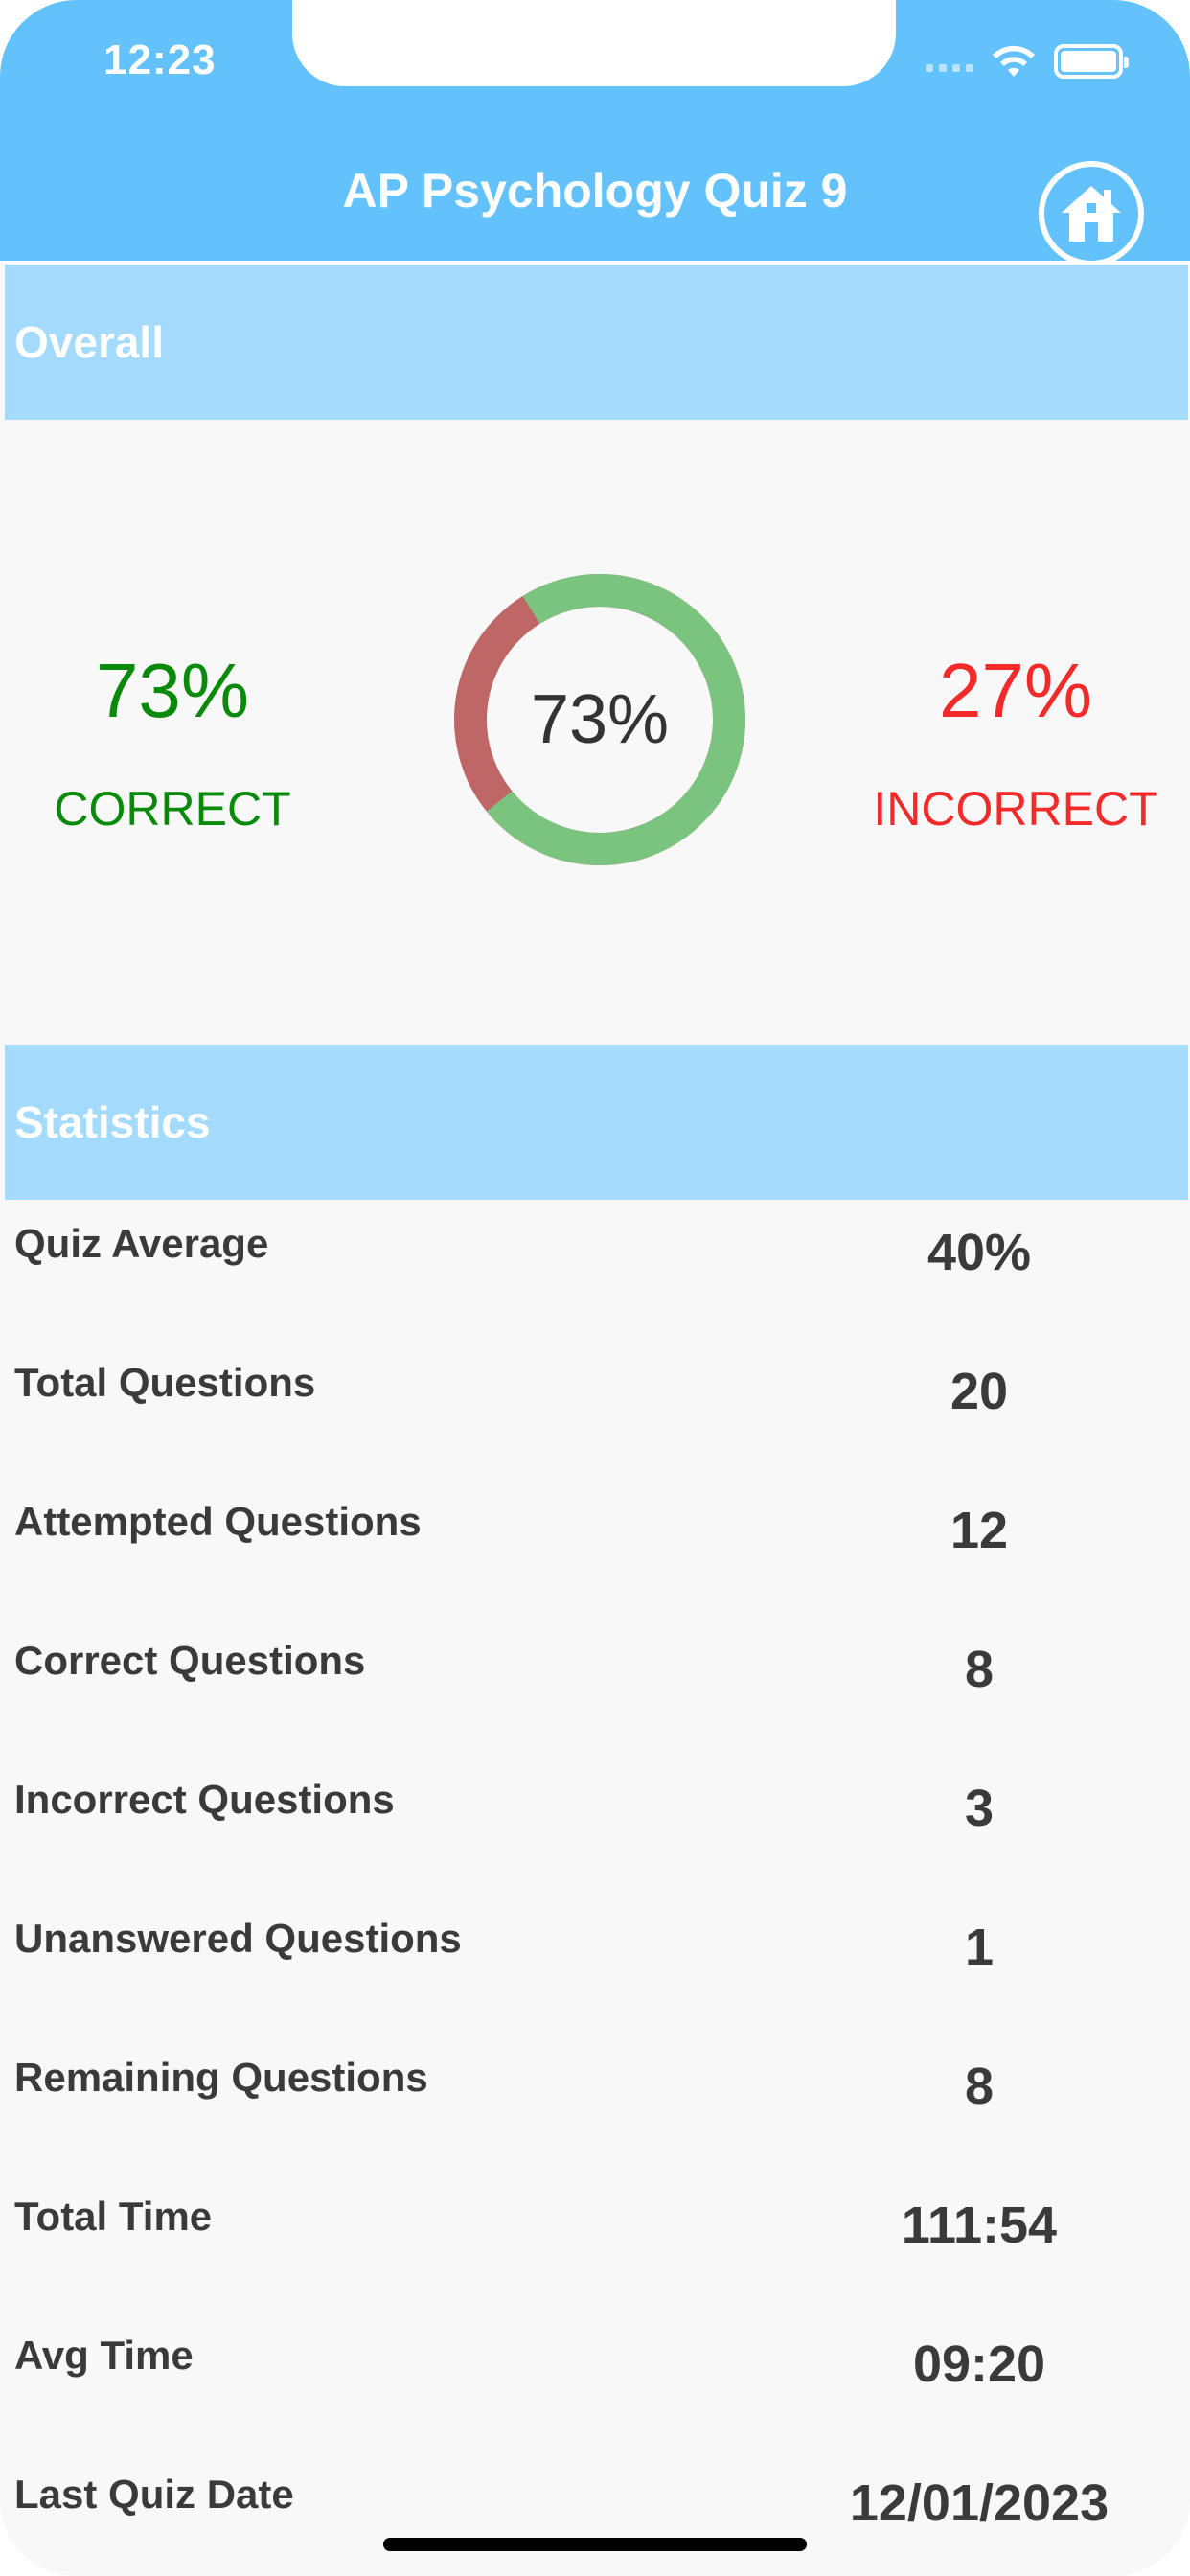 The height and width of the screenshot is (2576, 1190). I want to click on stat-value: 111:54, so click(980, 2225).